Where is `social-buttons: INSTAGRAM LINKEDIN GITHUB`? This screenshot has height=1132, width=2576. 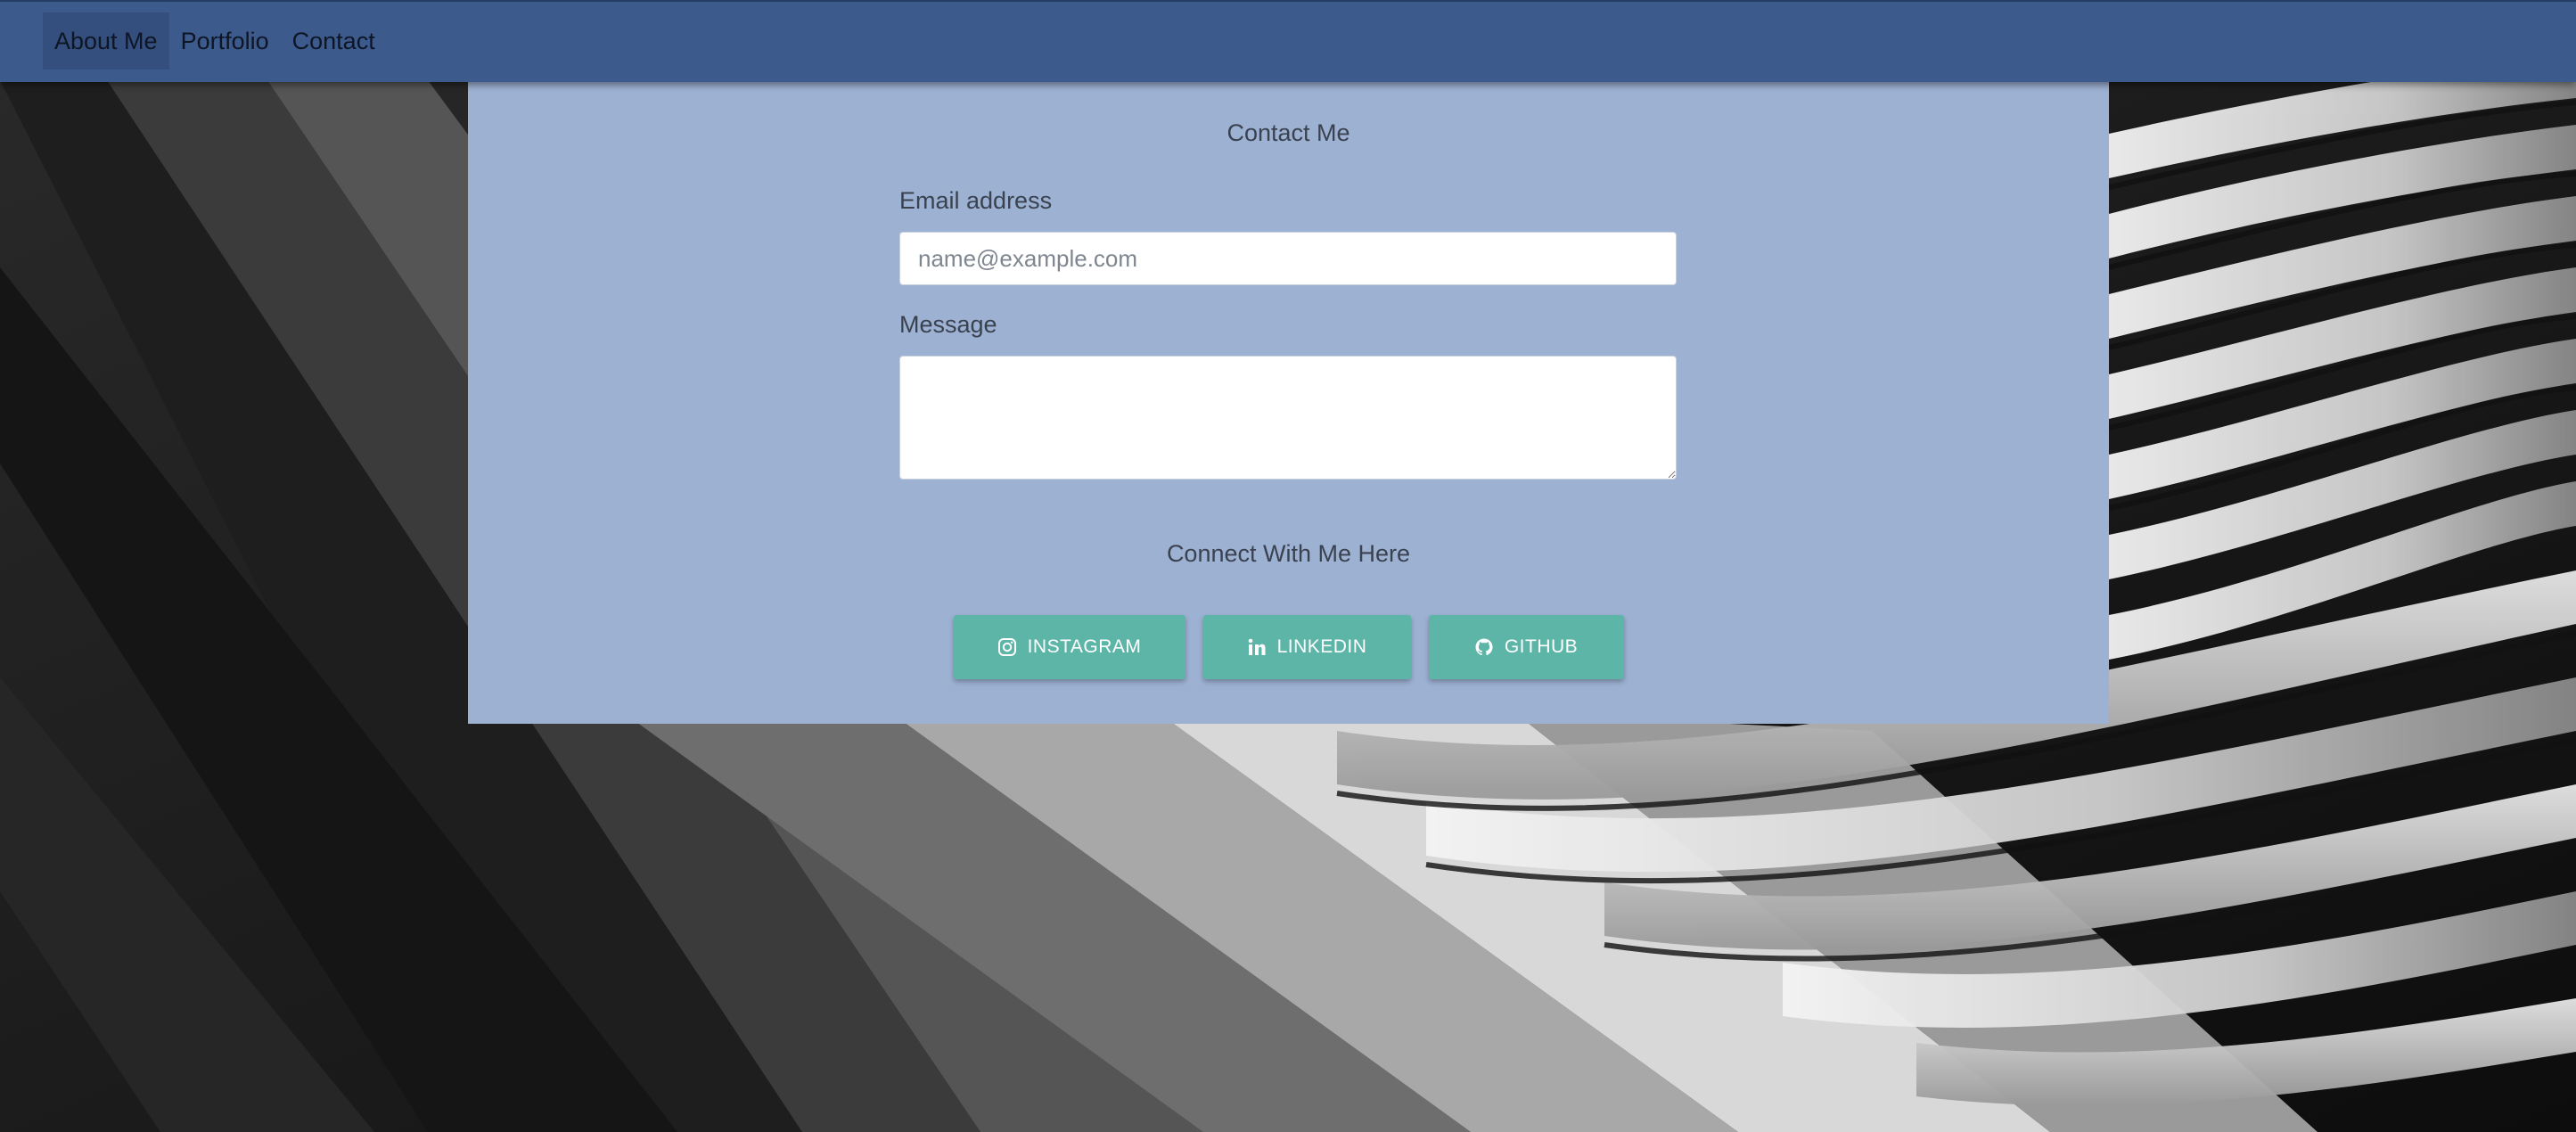
social-buttons: INSTAGRAM LINKEDIN GITHUB is located at coordinates (1288, 647).